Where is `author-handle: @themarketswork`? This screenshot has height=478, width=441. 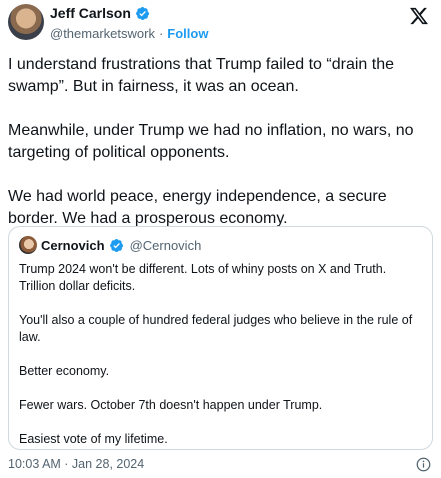
author-handle: @themarketswork is located at coordinates (102, 33).